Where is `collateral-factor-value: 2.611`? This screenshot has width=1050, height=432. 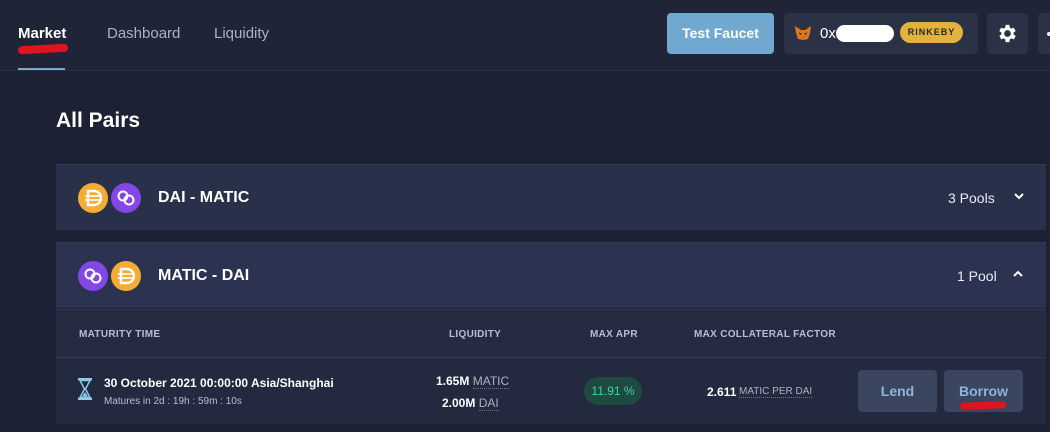
collateral-factor-value: 2.611 is located at coordinates (722, 392).